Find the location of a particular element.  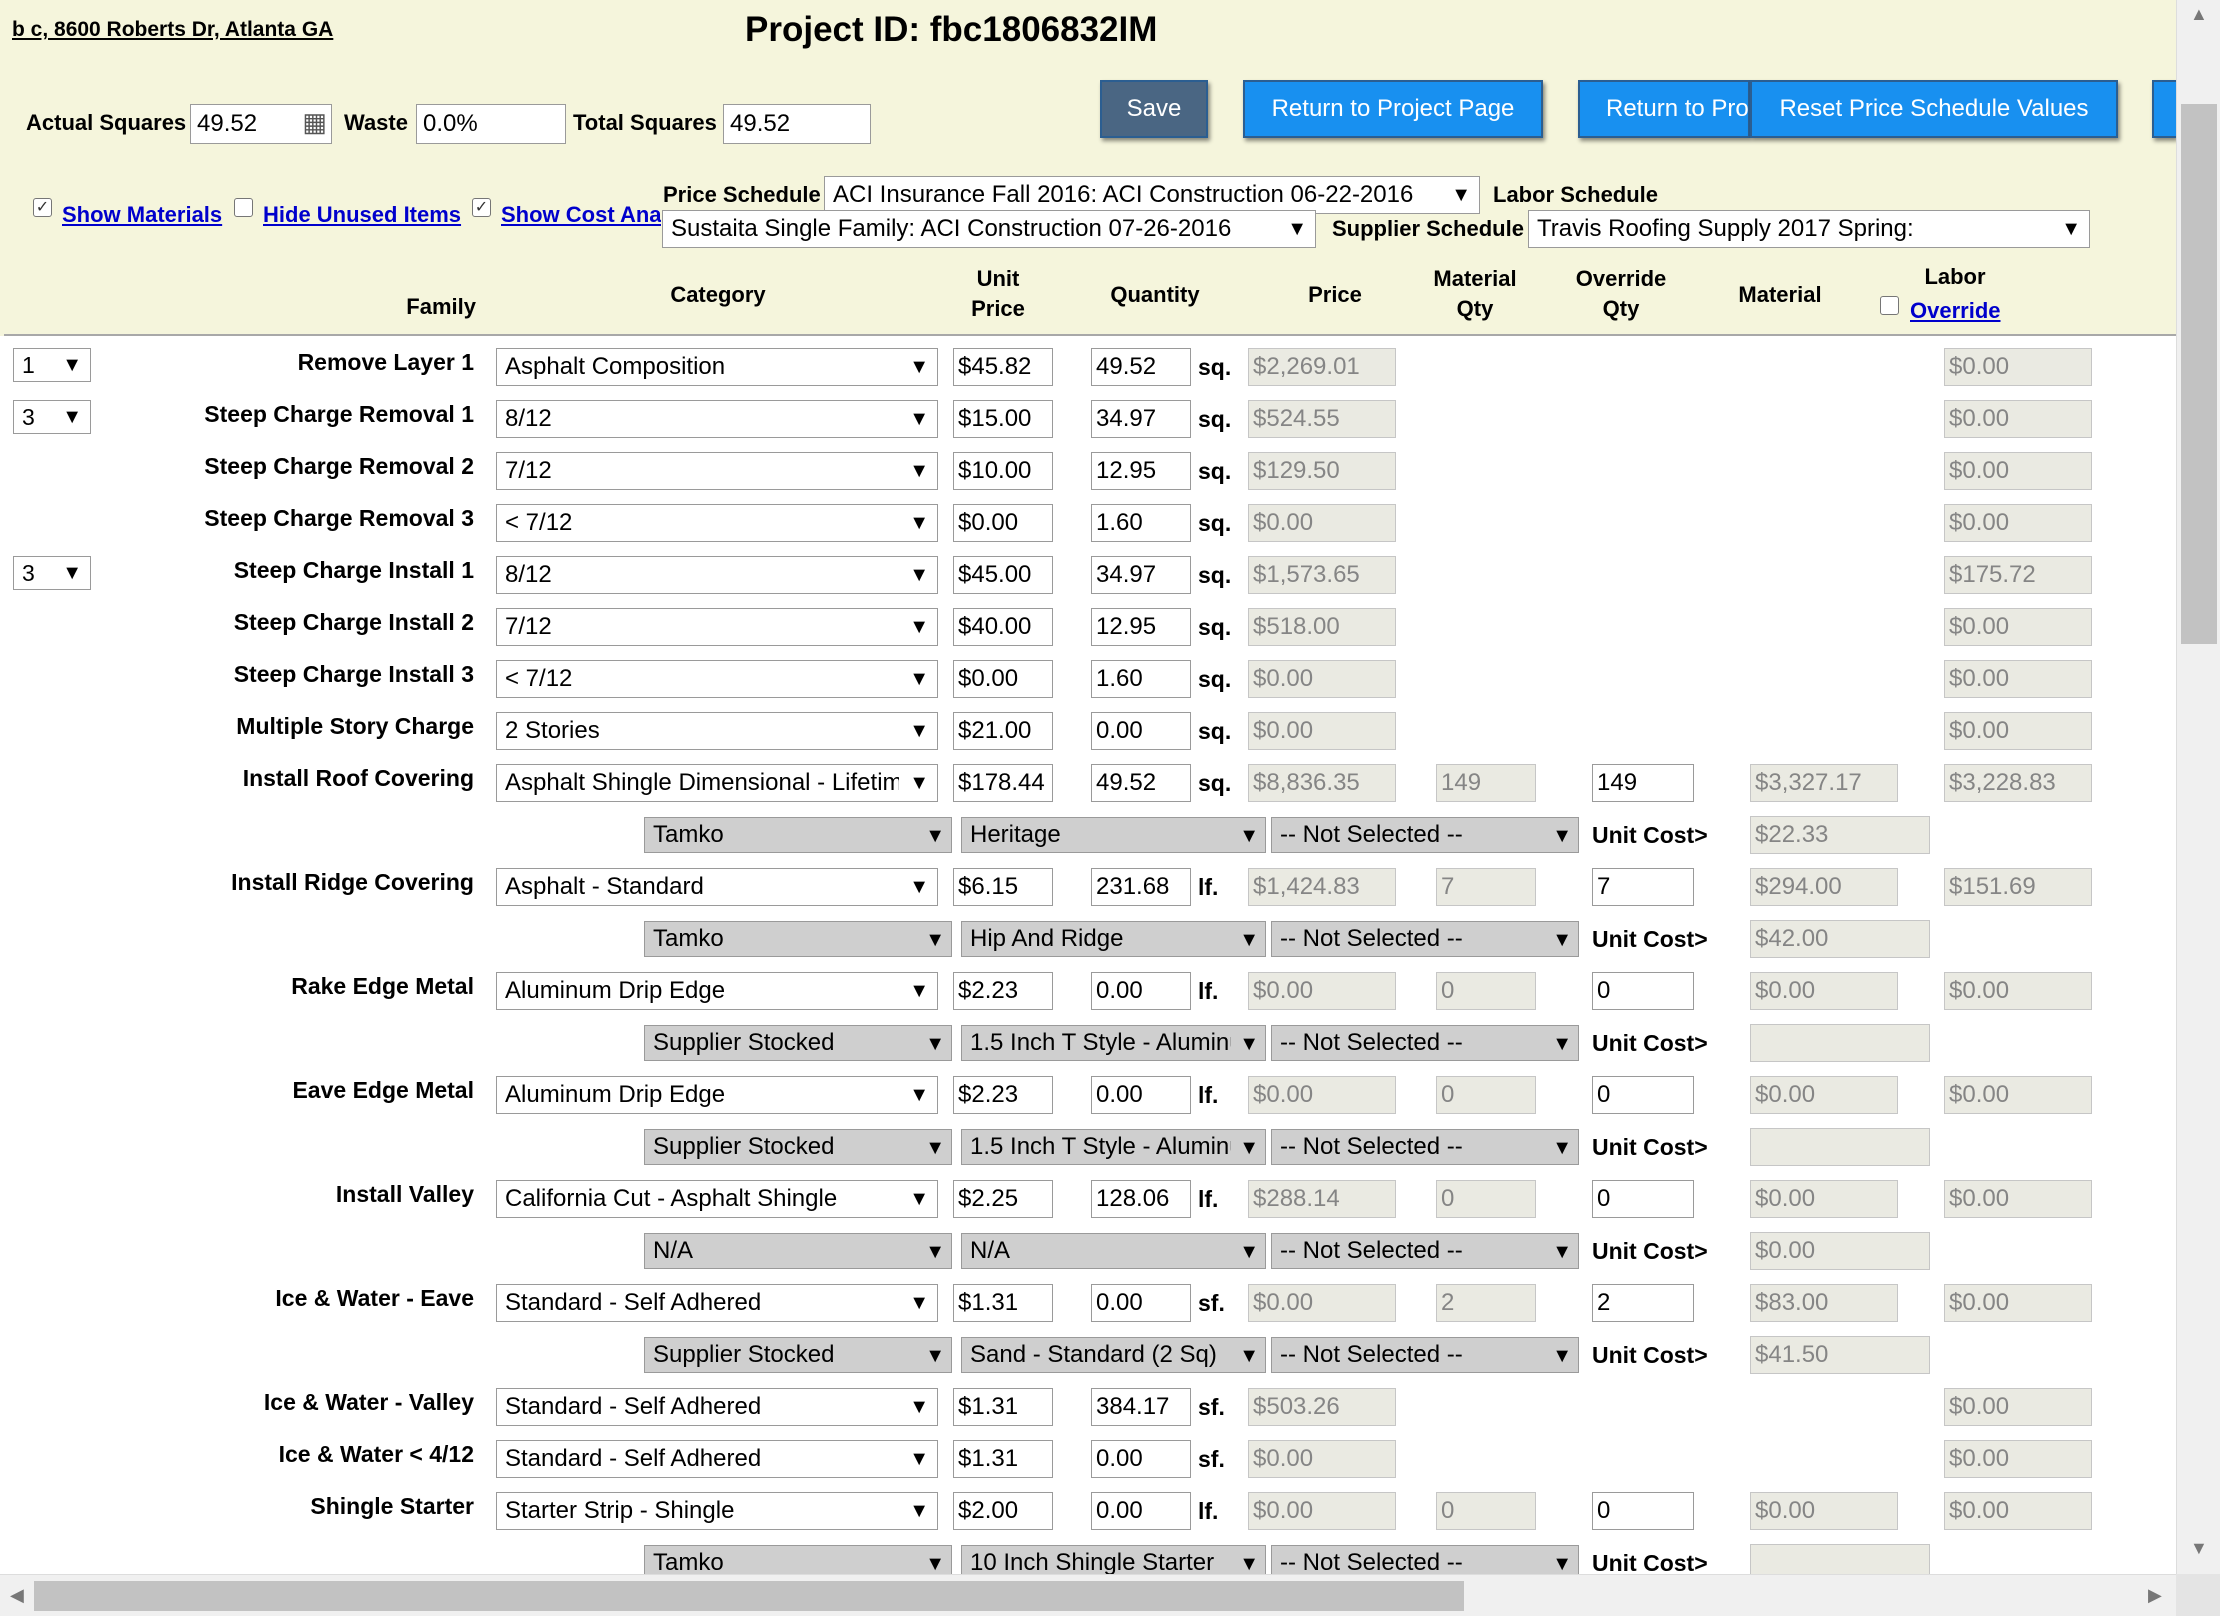

project-address-link: b c, 8600 Roberts Dr, Atlanta GA is located at coordinates (172, 30).